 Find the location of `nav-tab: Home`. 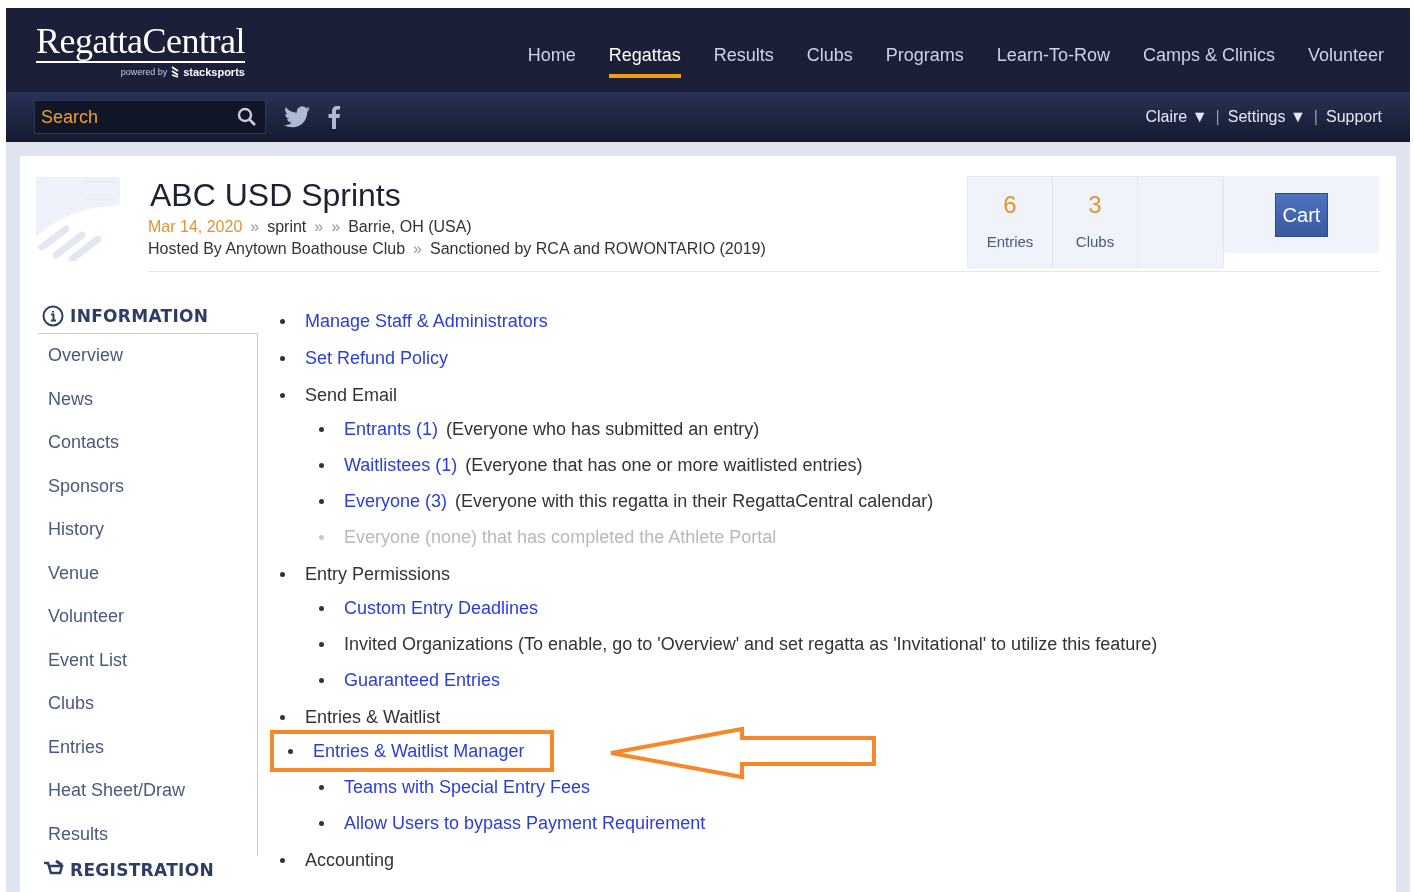

nav-tab: Home is located at coordinates (551, 56).